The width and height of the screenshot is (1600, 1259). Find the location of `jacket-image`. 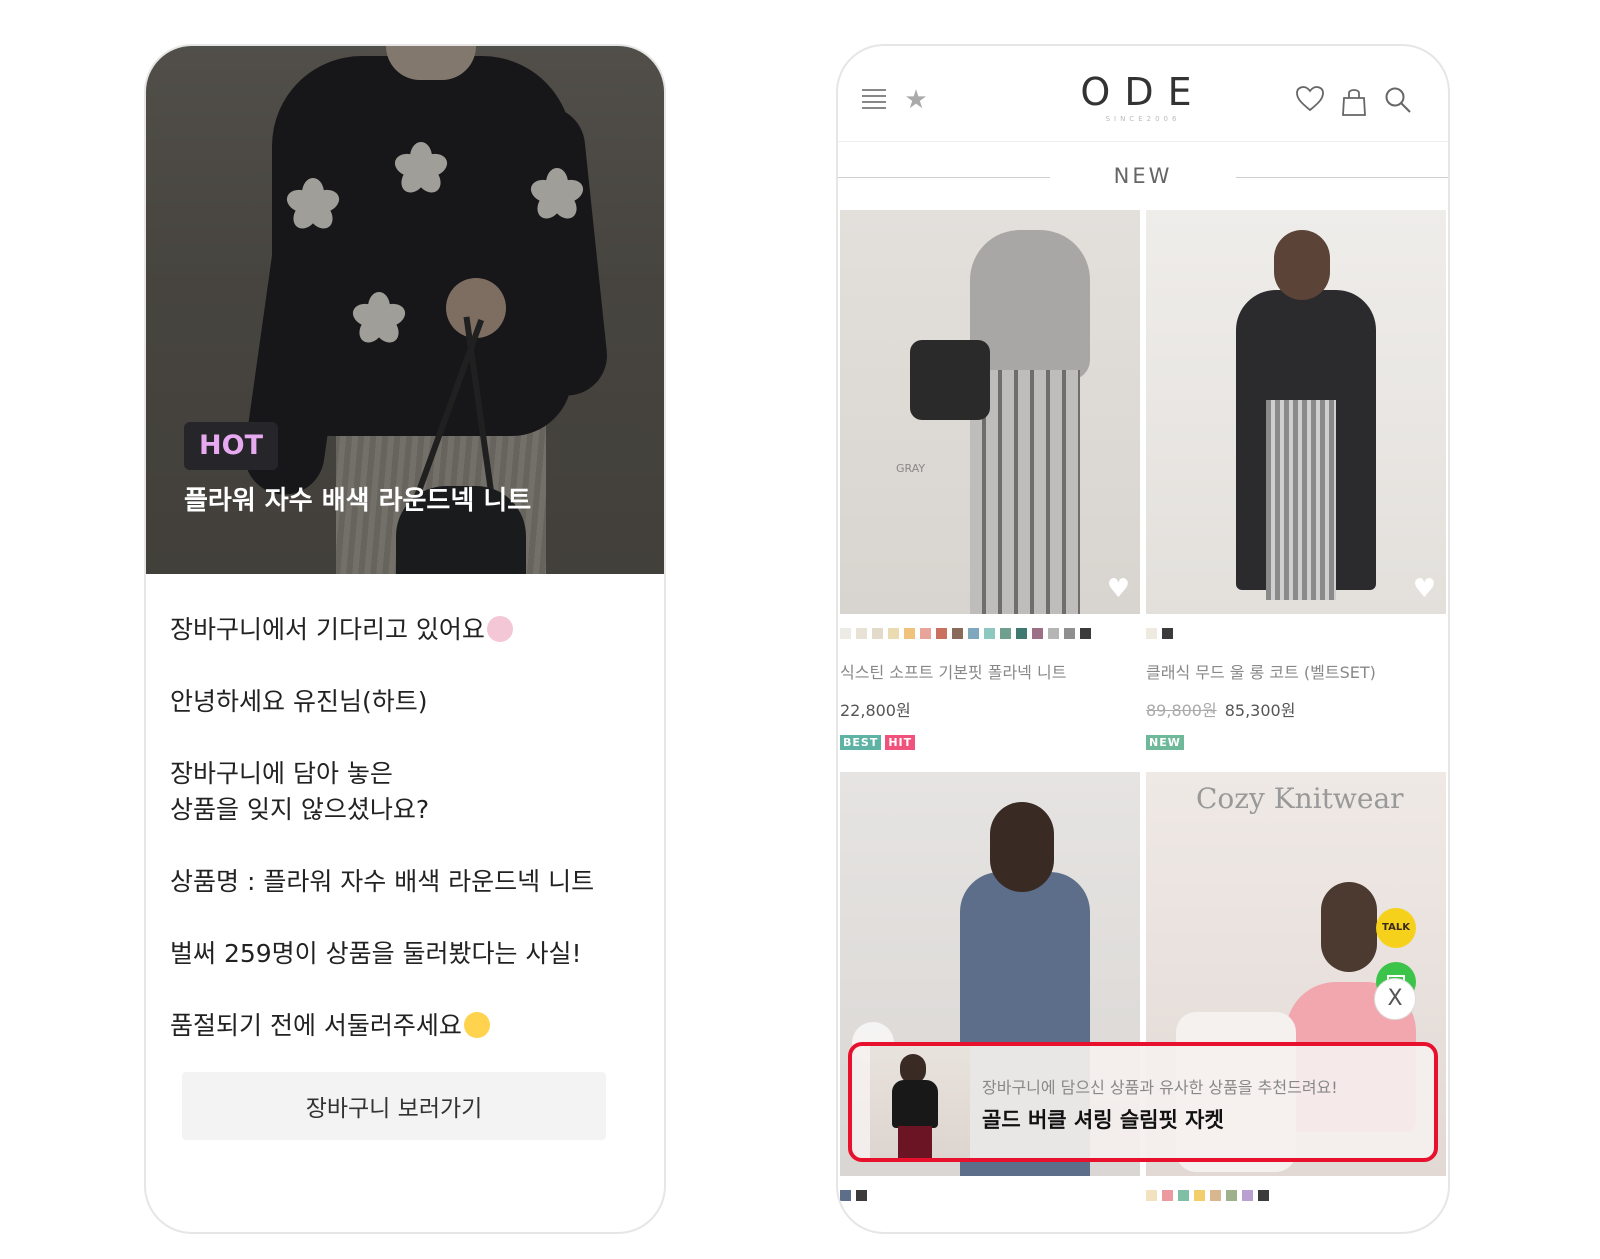

jacket-image is located at coordinates (915, 1104).